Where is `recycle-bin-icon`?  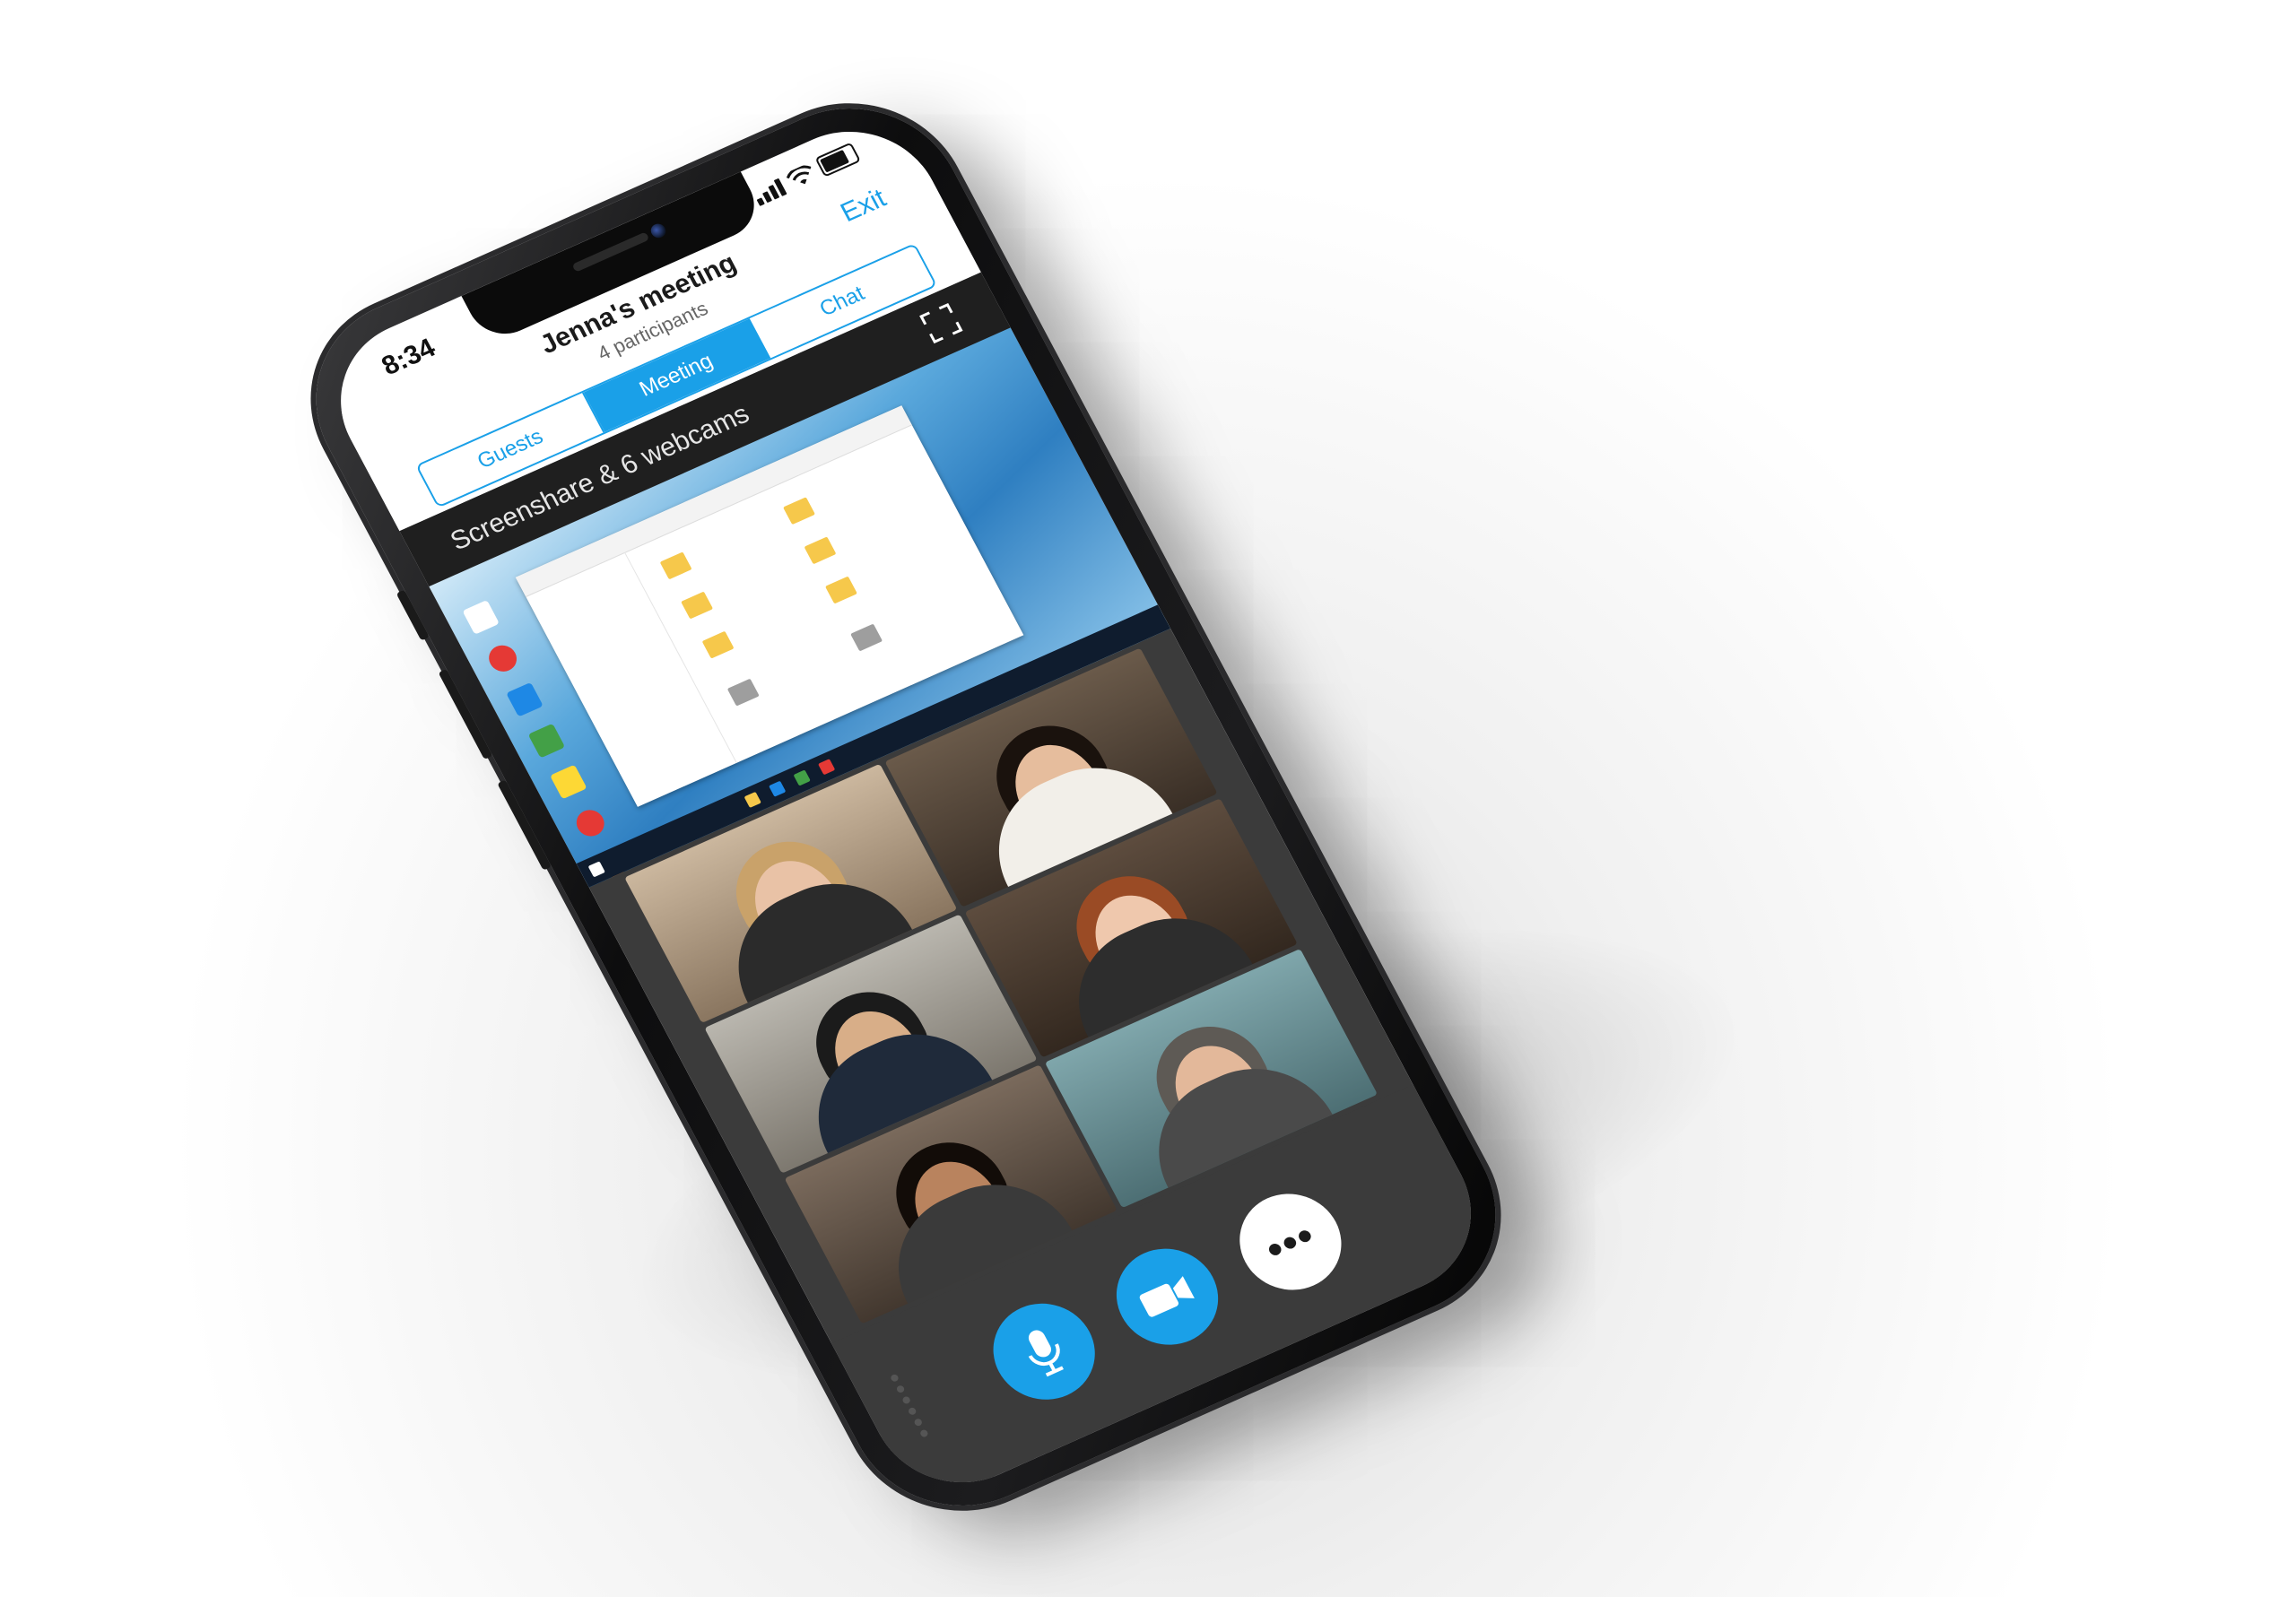
recycle-bin-icon is located at coordinates (481, 617).